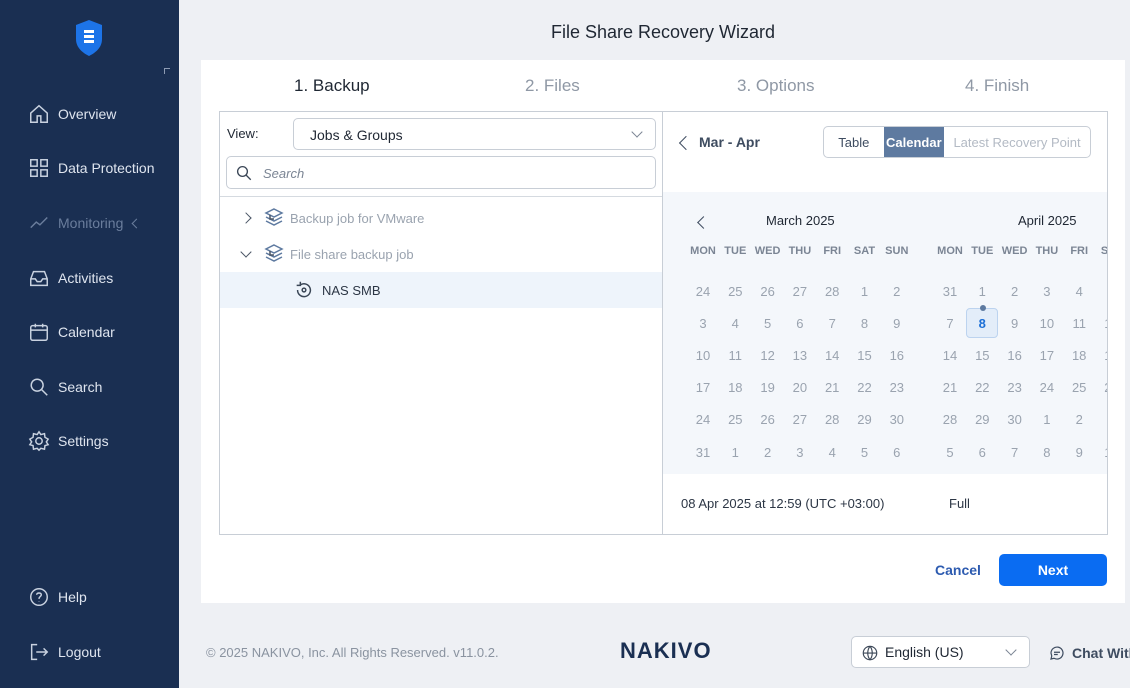 This screenshot has height=688, width=1130. I want to click on calendar-day: 12, so click(1101, 323).